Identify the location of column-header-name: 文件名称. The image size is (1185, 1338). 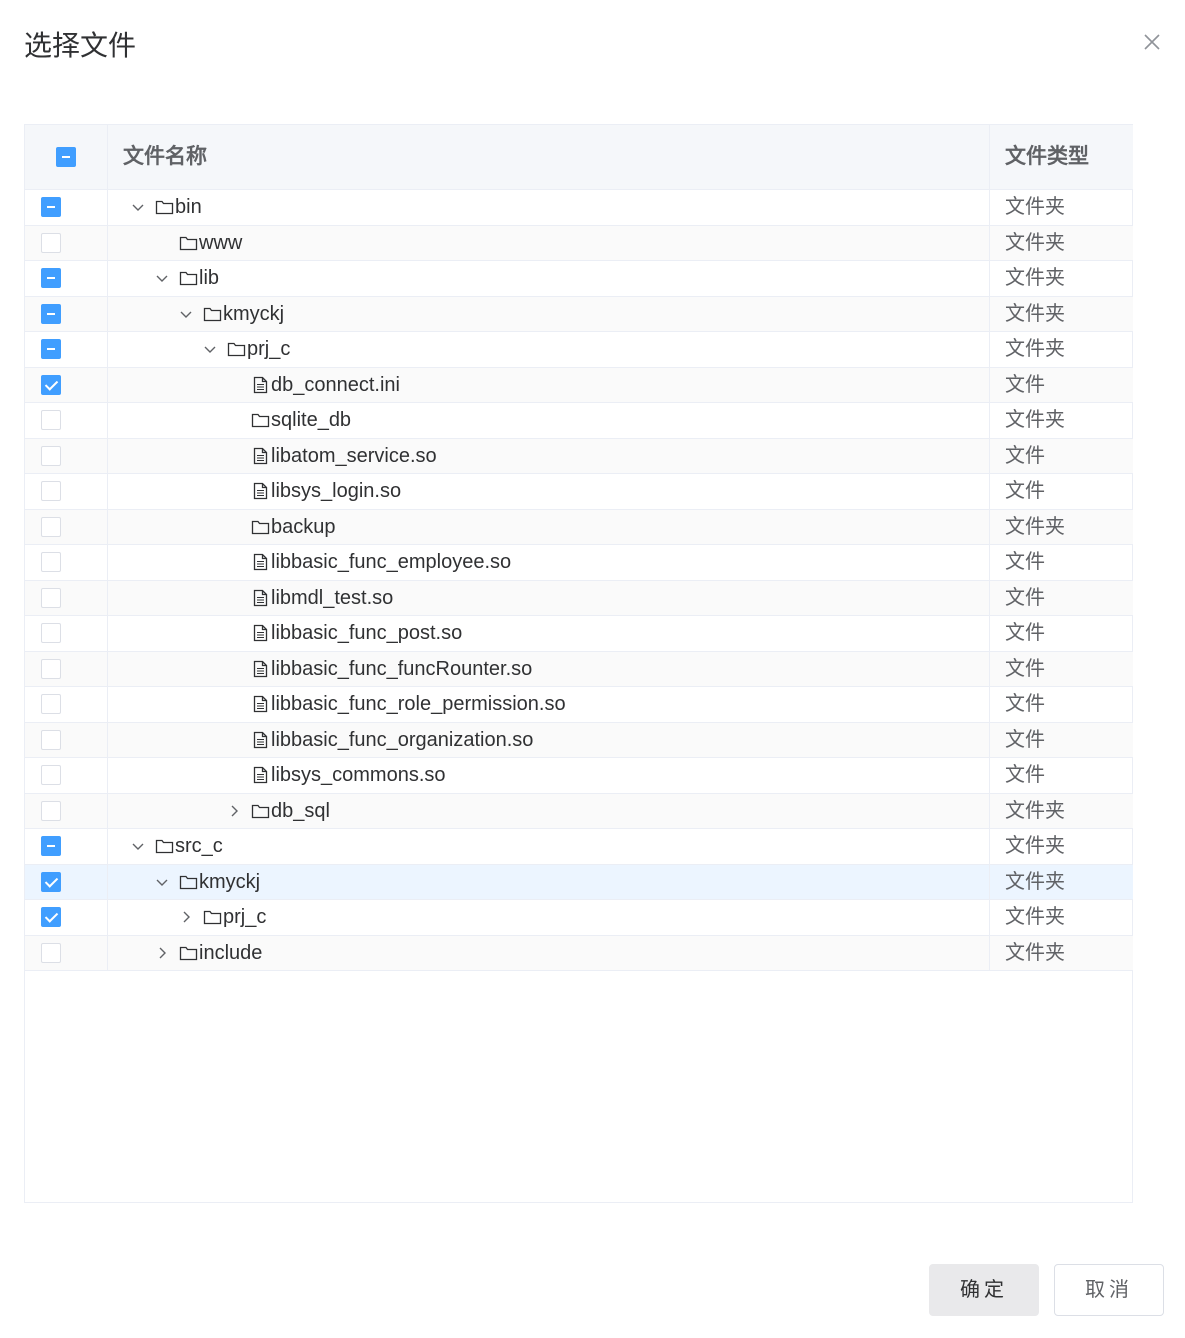
(165, 156).